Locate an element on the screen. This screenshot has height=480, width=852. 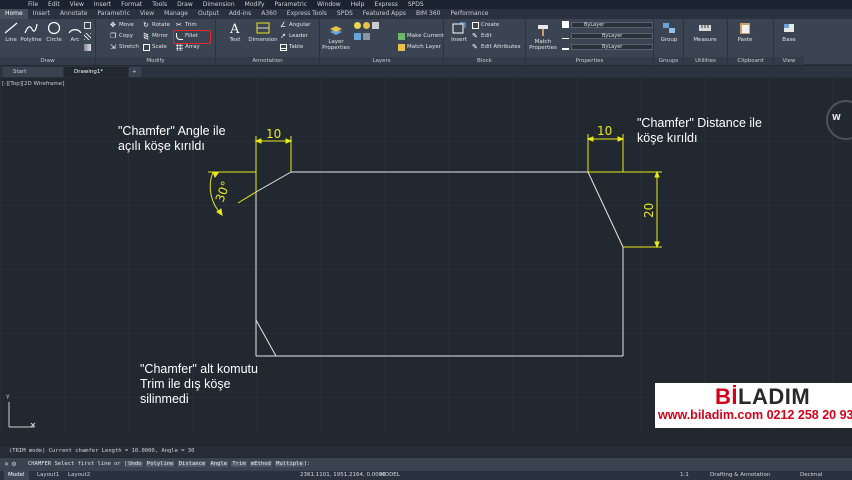
panel-title-layers: Layers is located at coordinates (381, 61).